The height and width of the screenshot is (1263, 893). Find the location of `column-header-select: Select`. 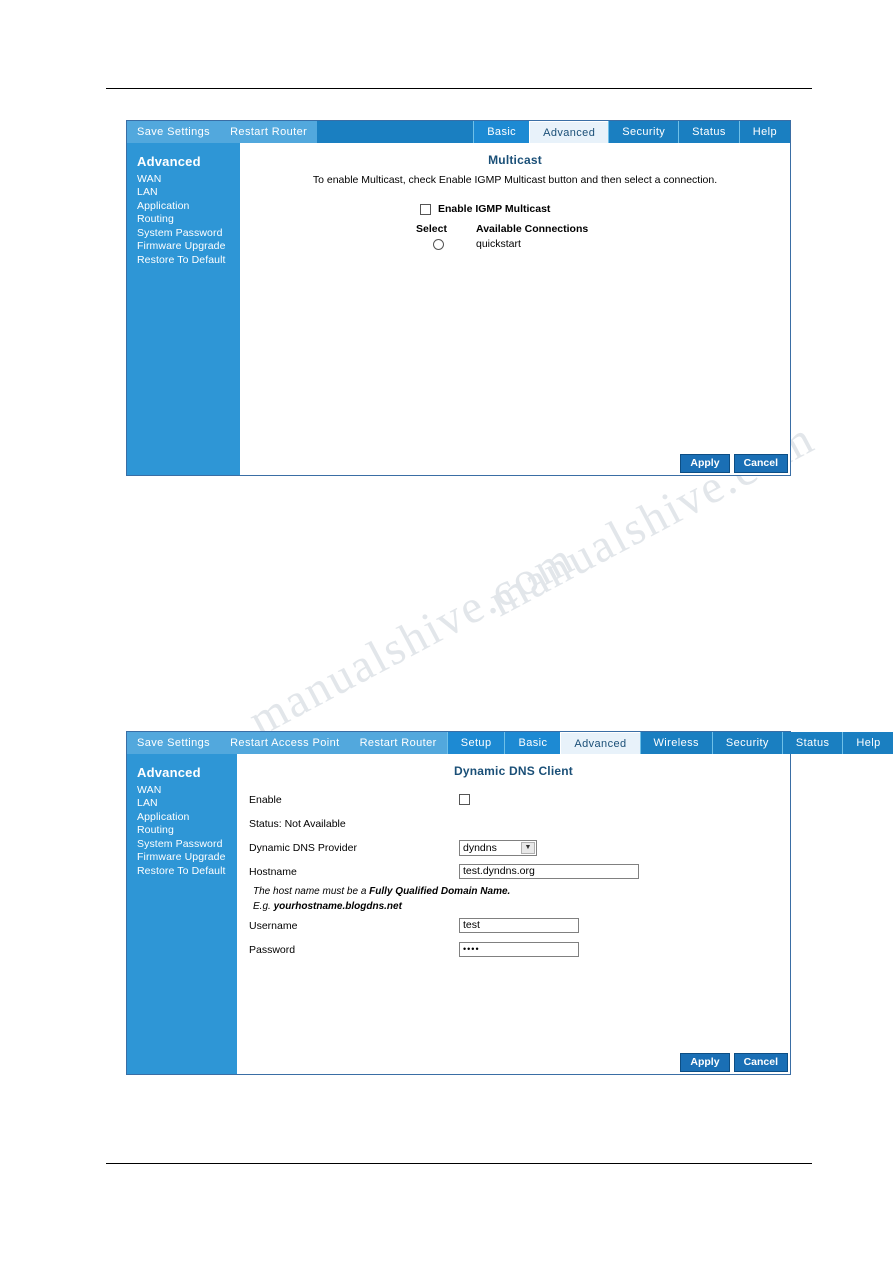

column-header-select: Select is located at coordinates (431, 229).